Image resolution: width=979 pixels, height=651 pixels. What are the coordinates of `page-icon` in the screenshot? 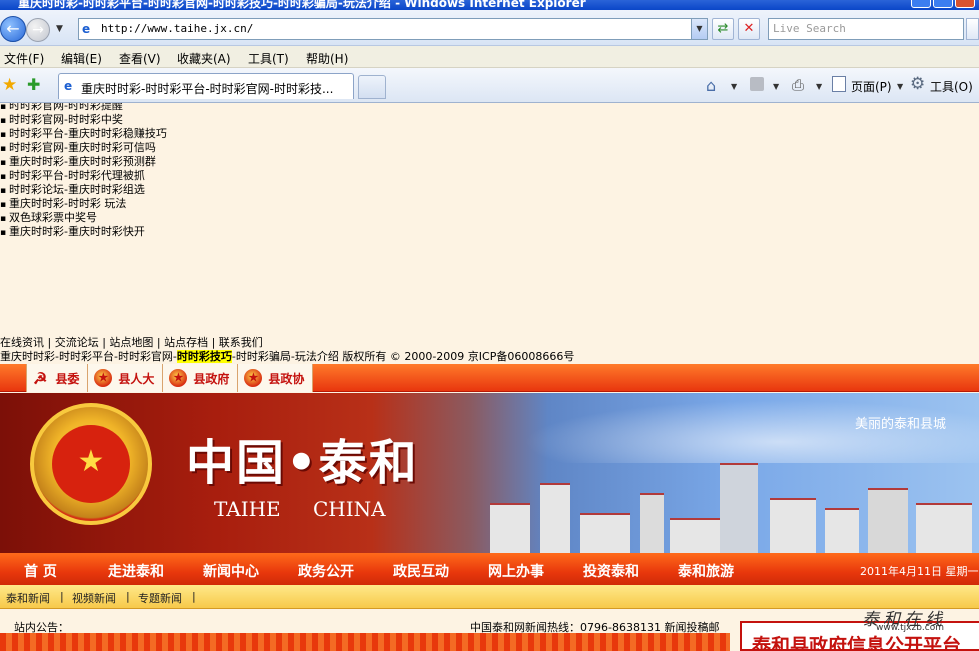 It's located at (839, 84).